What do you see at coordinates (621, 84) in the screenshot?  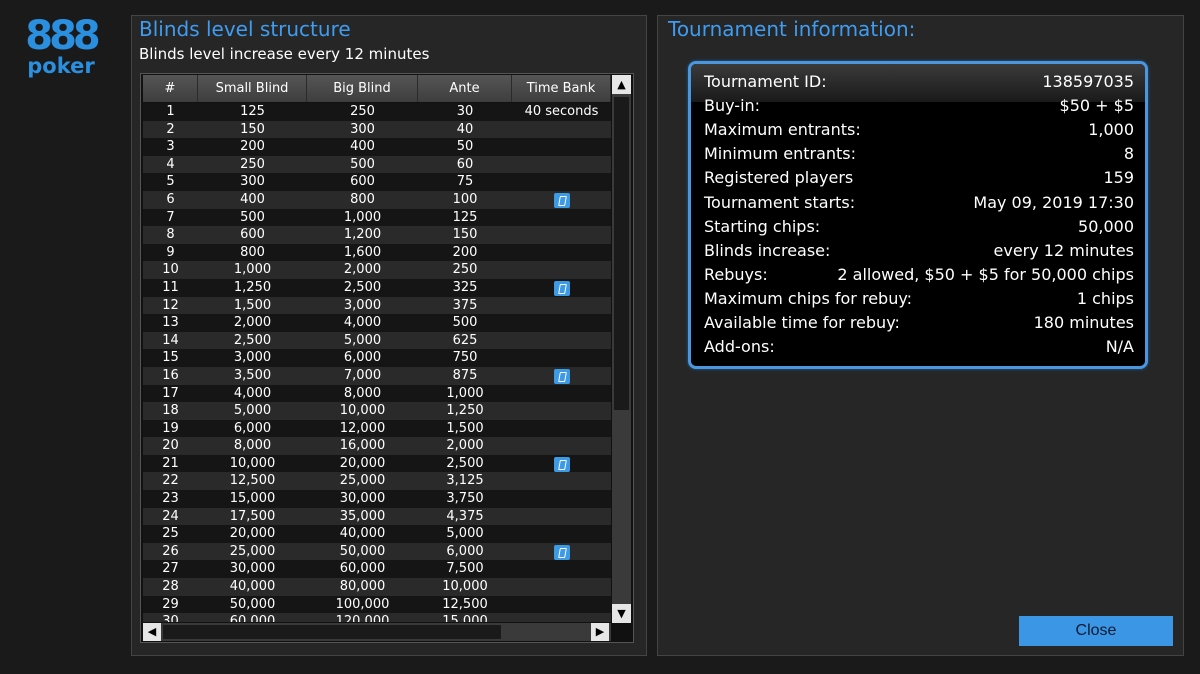 I see `scroll-up-icon: ▲` at bounding box center [621, 84].